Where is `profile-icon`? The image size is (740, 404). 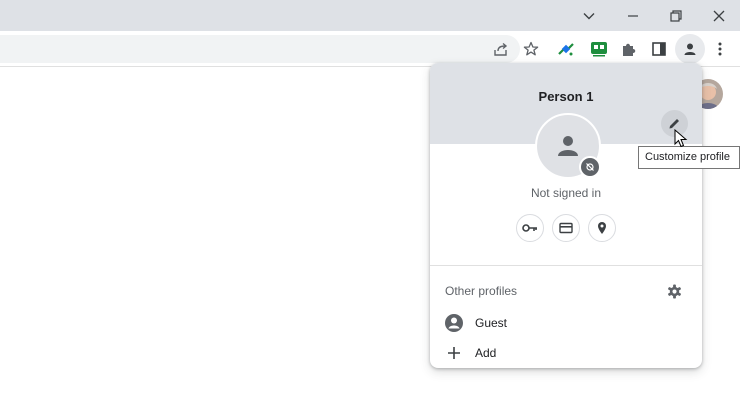
profile-icon is located at coordinates (690, 49).